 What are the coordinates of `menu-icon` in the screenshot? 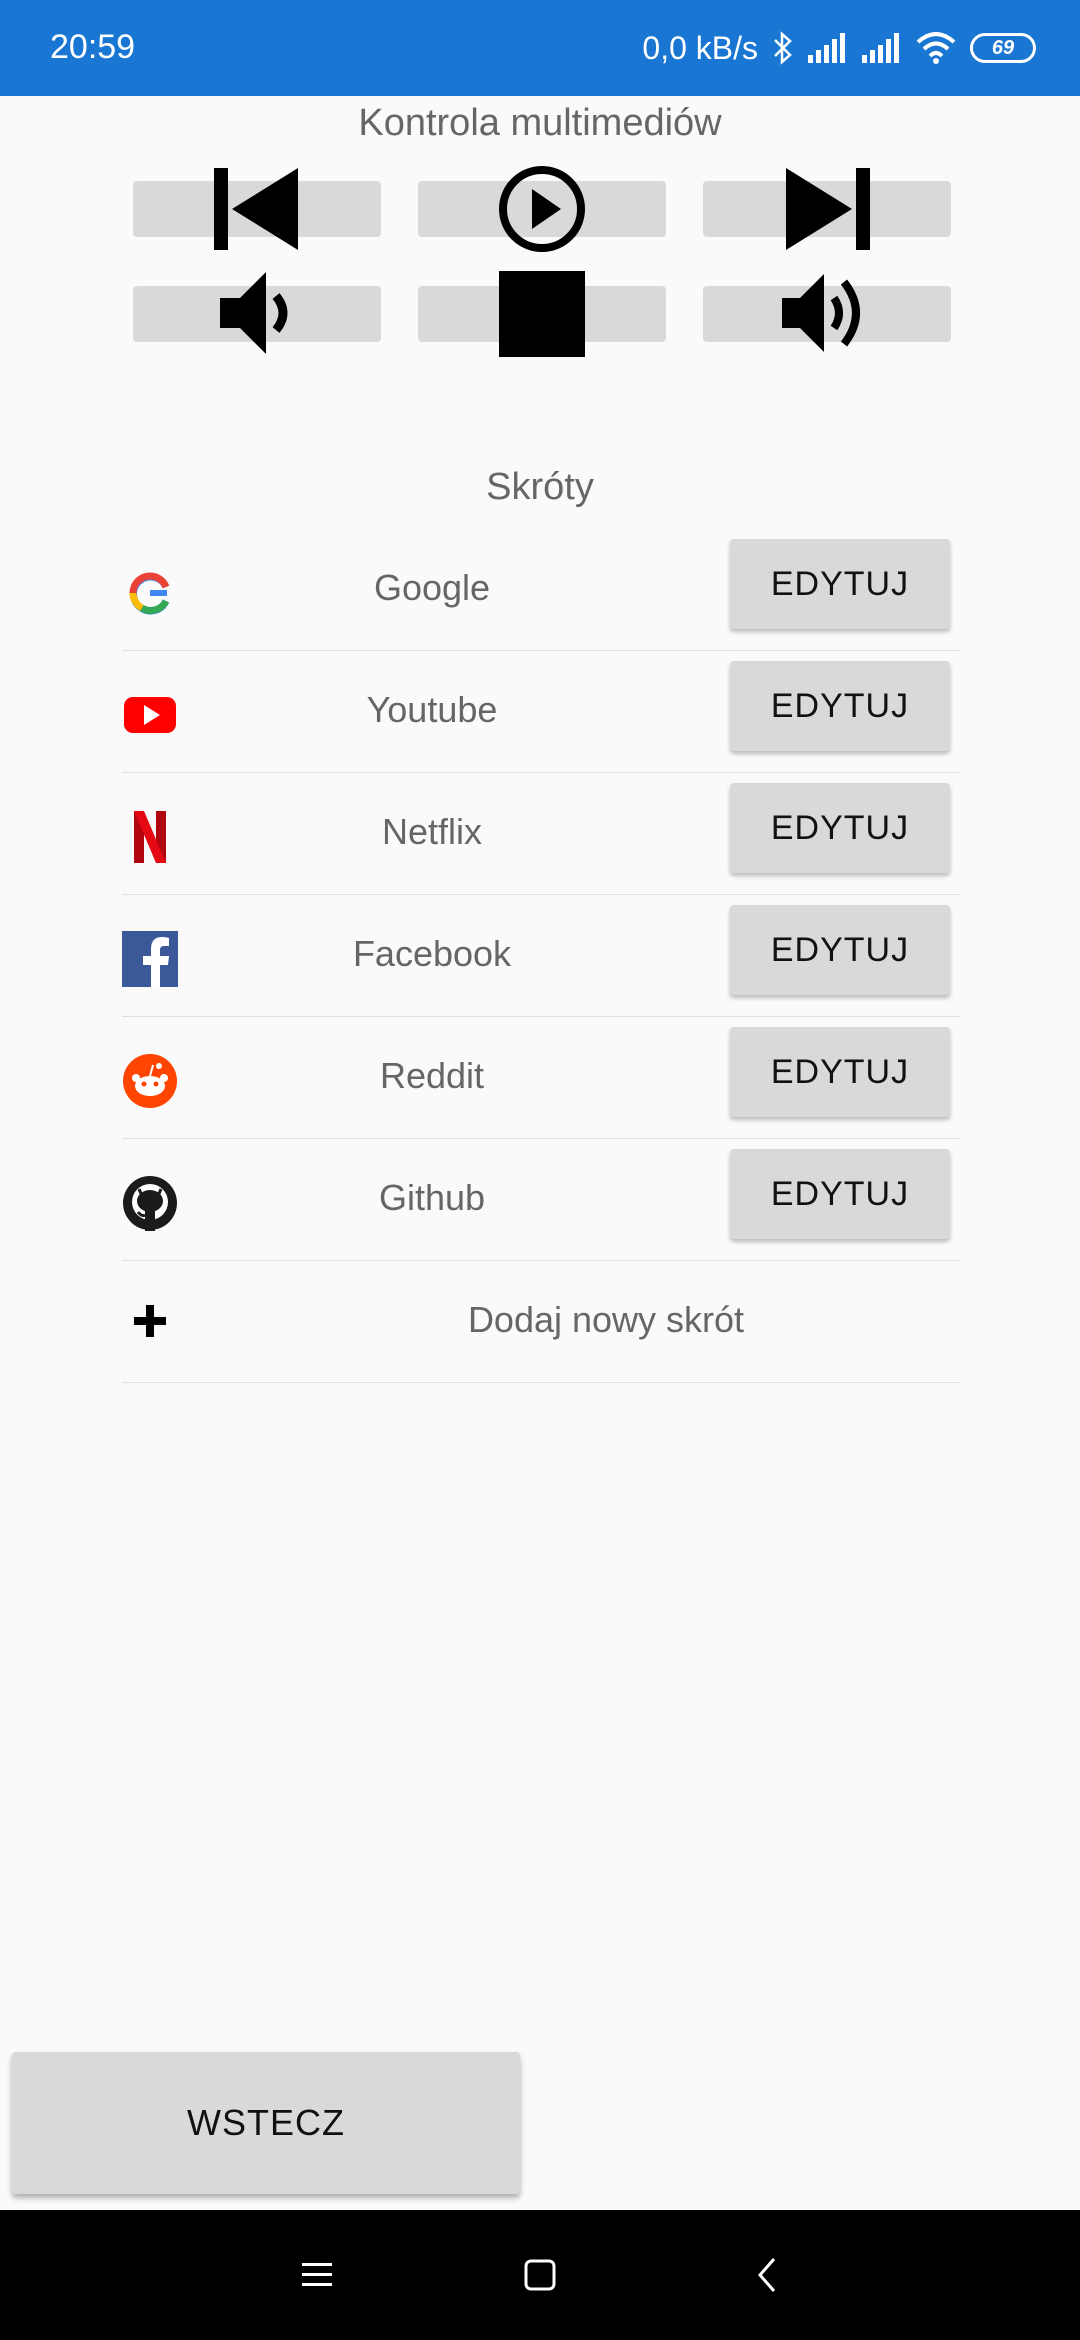 It's located at (318, 2275).